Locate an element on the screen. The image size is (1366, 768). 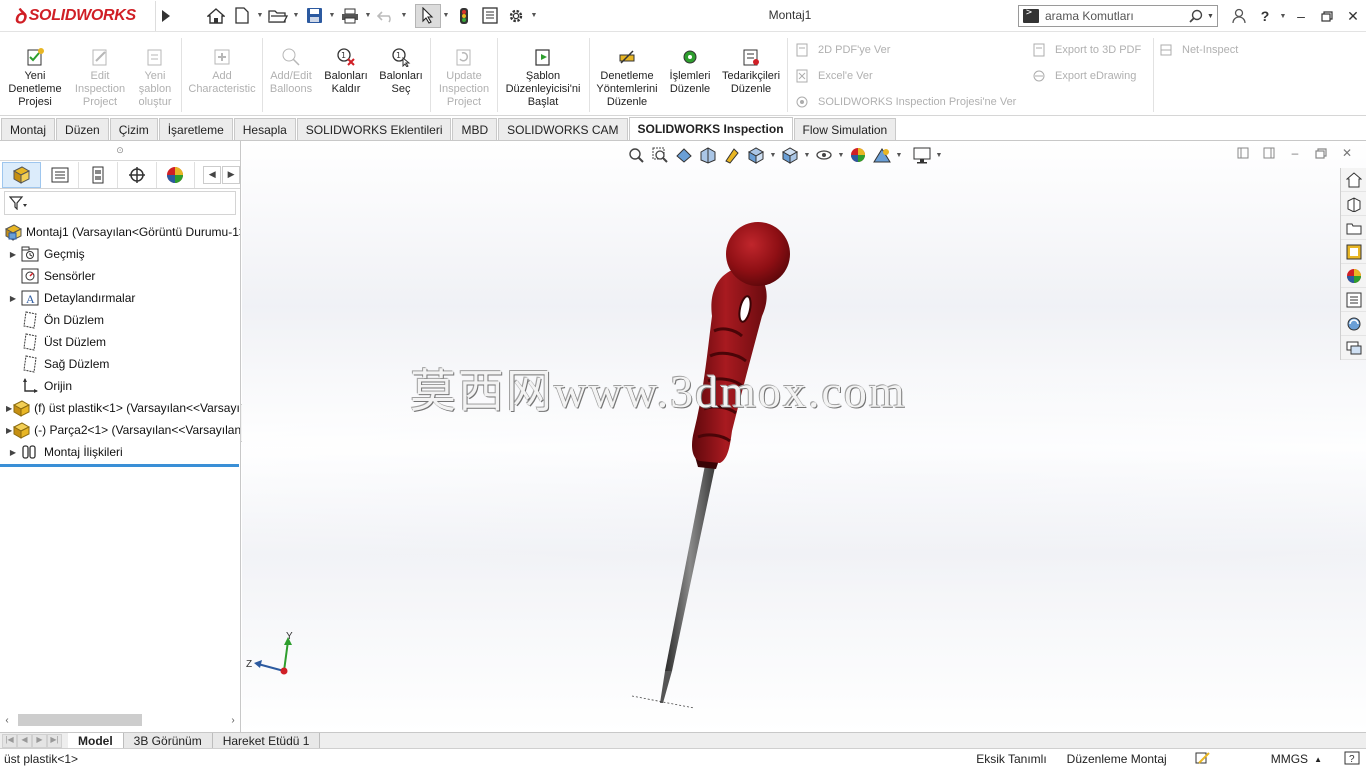
appearances-icon is located at coordinates (1353, 276).